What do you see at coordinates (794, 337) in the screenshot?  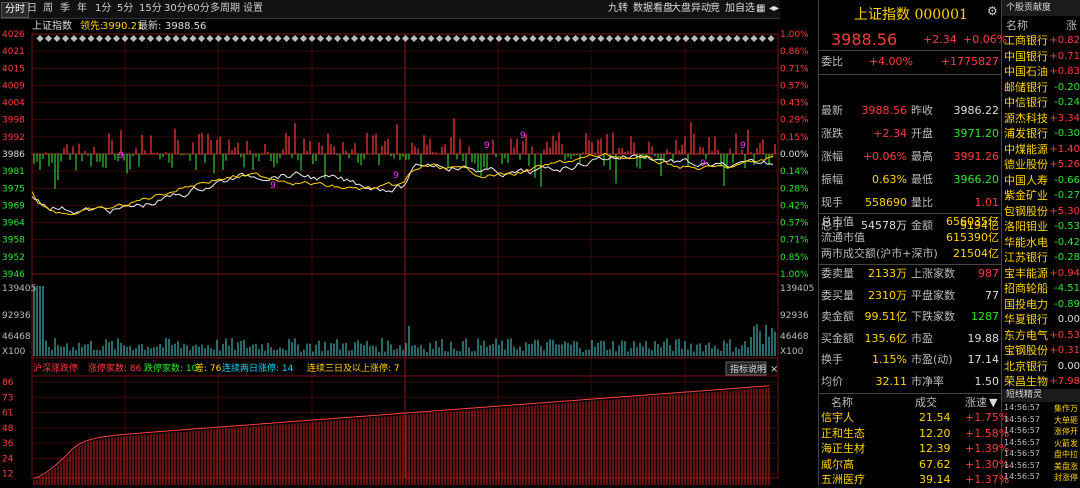 I see `volume-tick-right: 46468` at bounding box center [794, 337].